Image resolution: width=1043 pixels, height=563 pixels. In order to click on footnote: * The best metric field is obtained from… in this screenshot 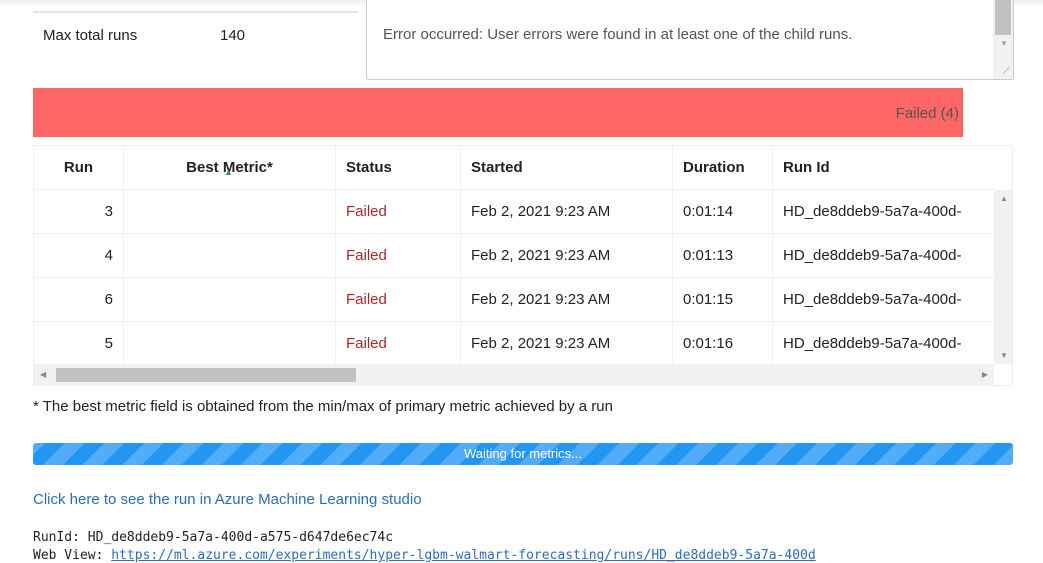, I will do `click(323, 406)`.